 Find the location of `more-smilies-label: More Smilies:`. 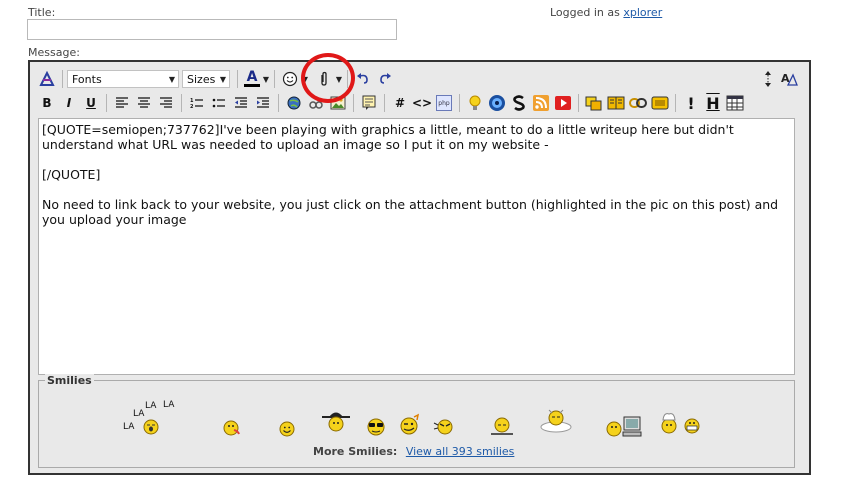

more-smilies-label: More Smilies: is located at coordinates (355, 451).